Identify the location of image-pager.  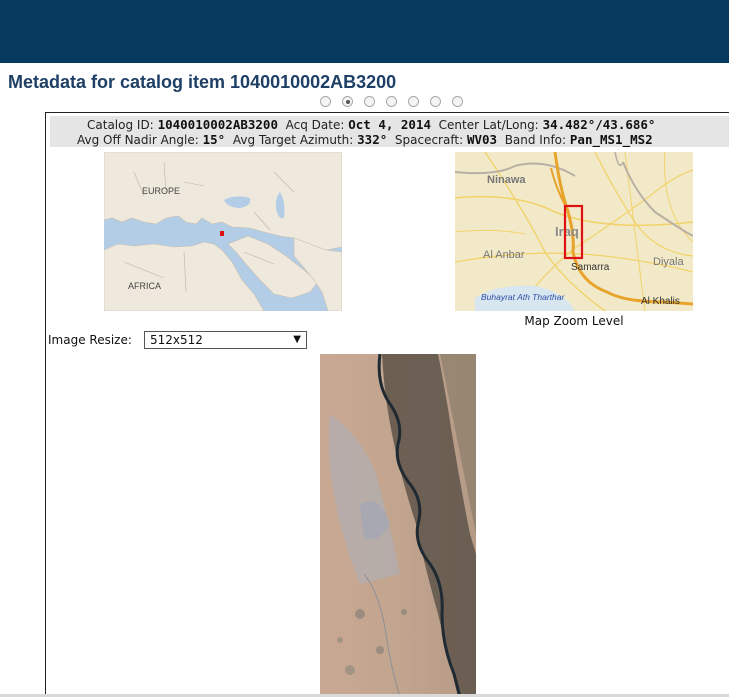
(391, 103).